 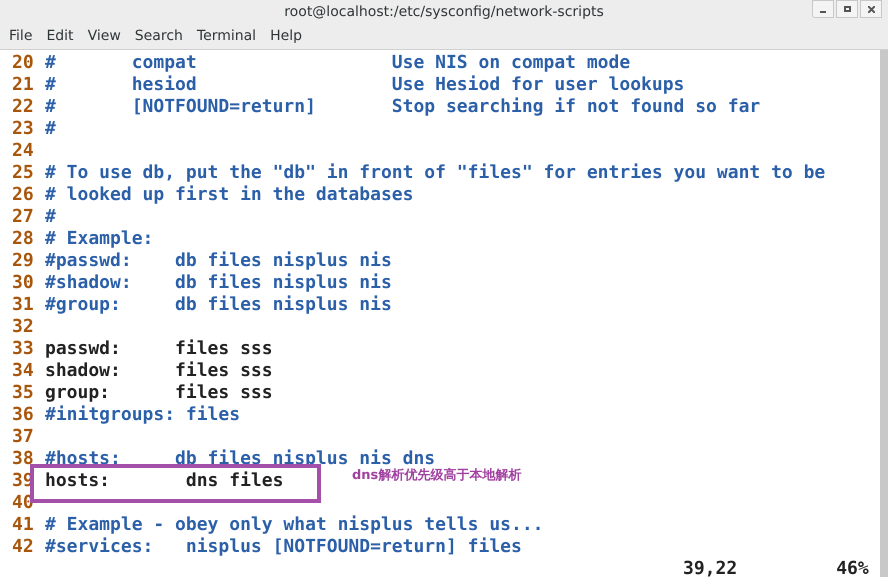 I want to click on comment-line: #services: nisplus [NOTFOUND=return] files, so click(x=283, y=547).